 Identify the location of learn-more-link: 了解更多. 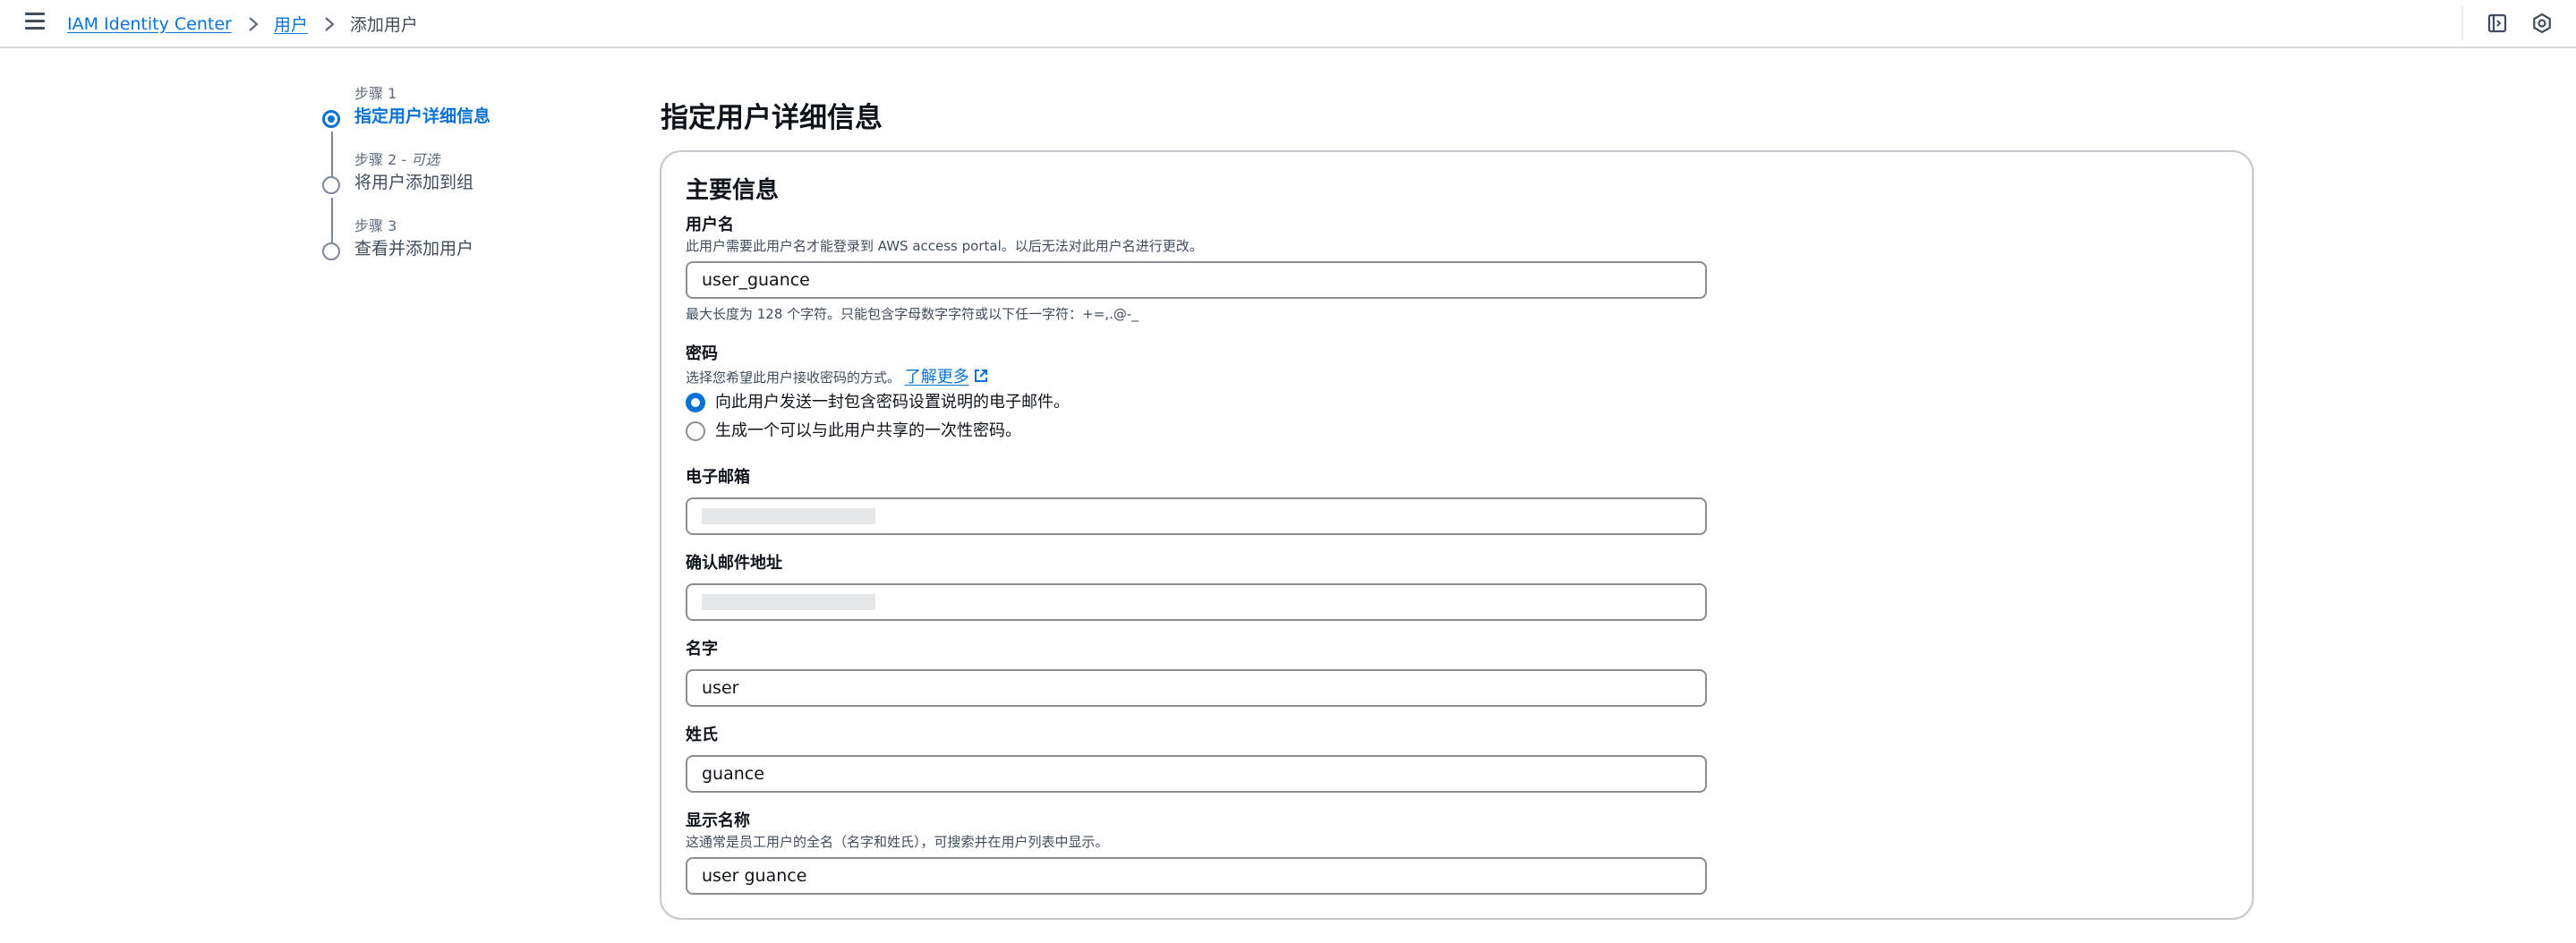
(947, 378).